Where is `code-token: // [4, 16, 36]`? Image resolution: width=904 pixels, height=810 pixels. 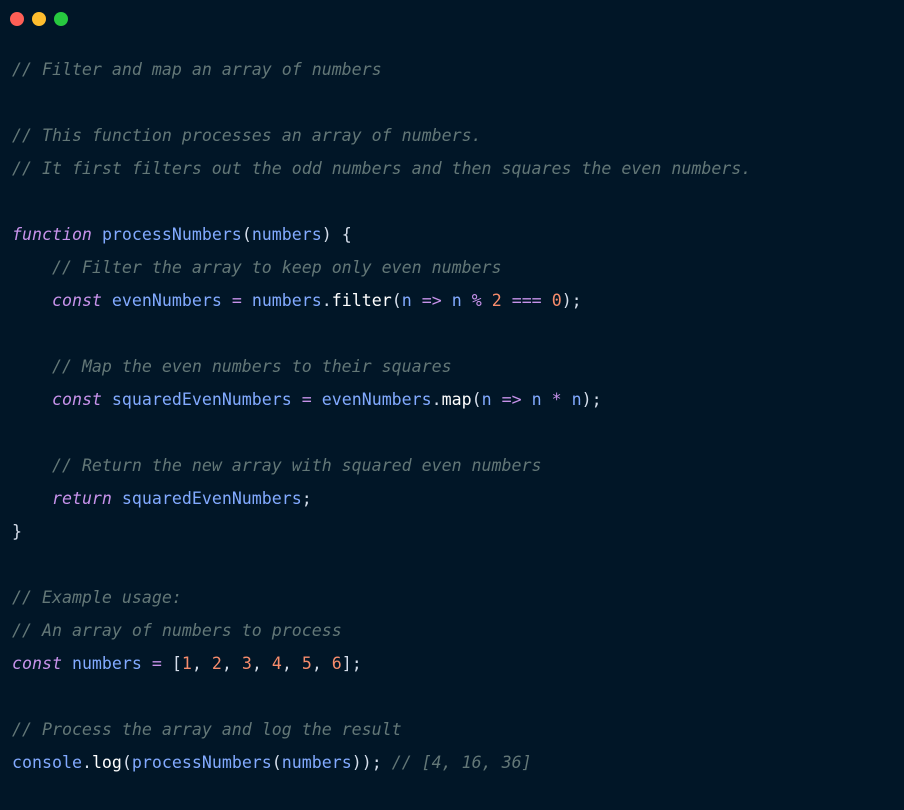
code-token: // [4, 16, 36] is located at coordinates (461, 762).